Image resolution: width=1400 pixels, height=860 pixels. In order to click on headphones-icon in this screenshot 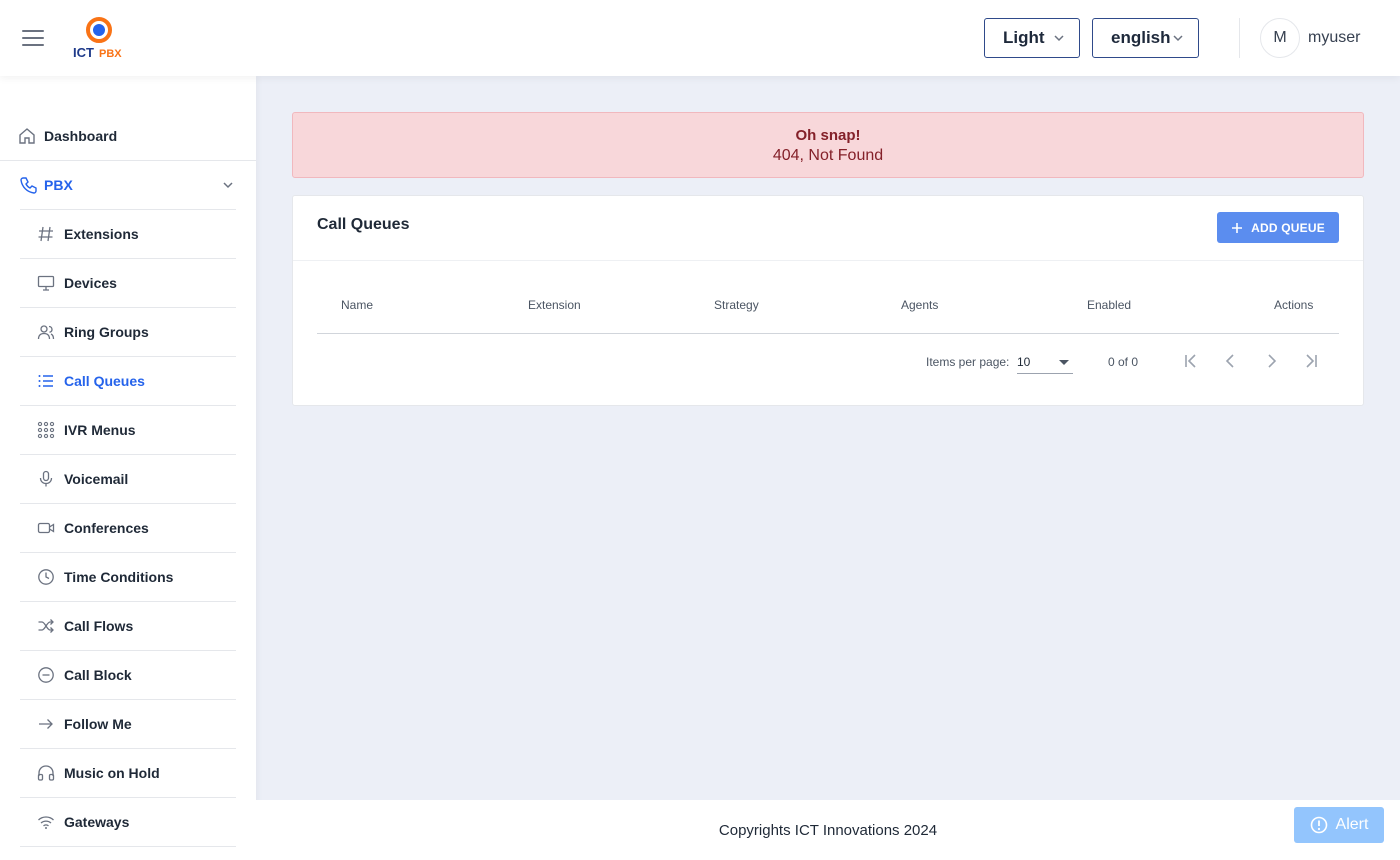, I will do `click(46, 773)`.